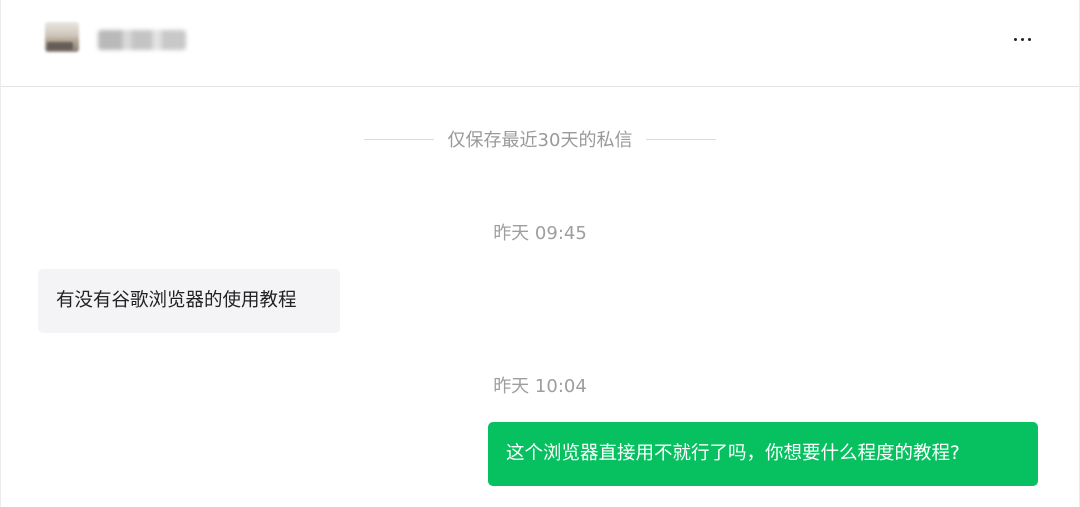  Describe the element at coordinates (540, 386) in the screenshot. I see `message-timestamp: 昨天 10:04` at that location.